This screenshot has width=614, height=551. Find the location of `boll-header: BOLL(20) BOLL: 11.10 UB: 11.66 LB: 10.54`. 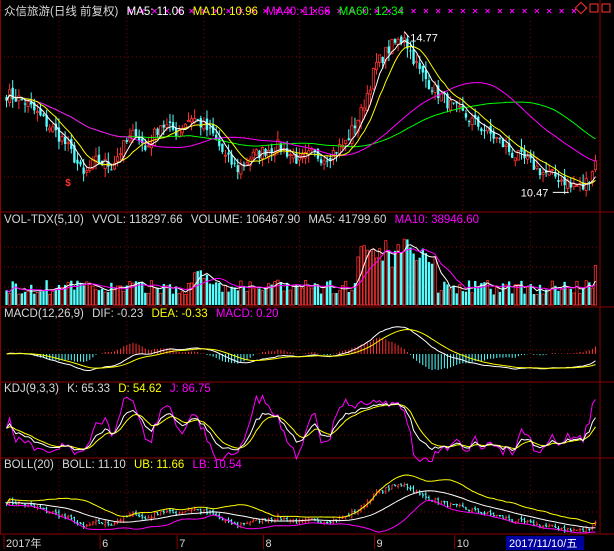

boll-header: BOLL(20) BOLL: 11.10 UB: 11.66 LB: 10.54 is located at coordinates (125, 465).